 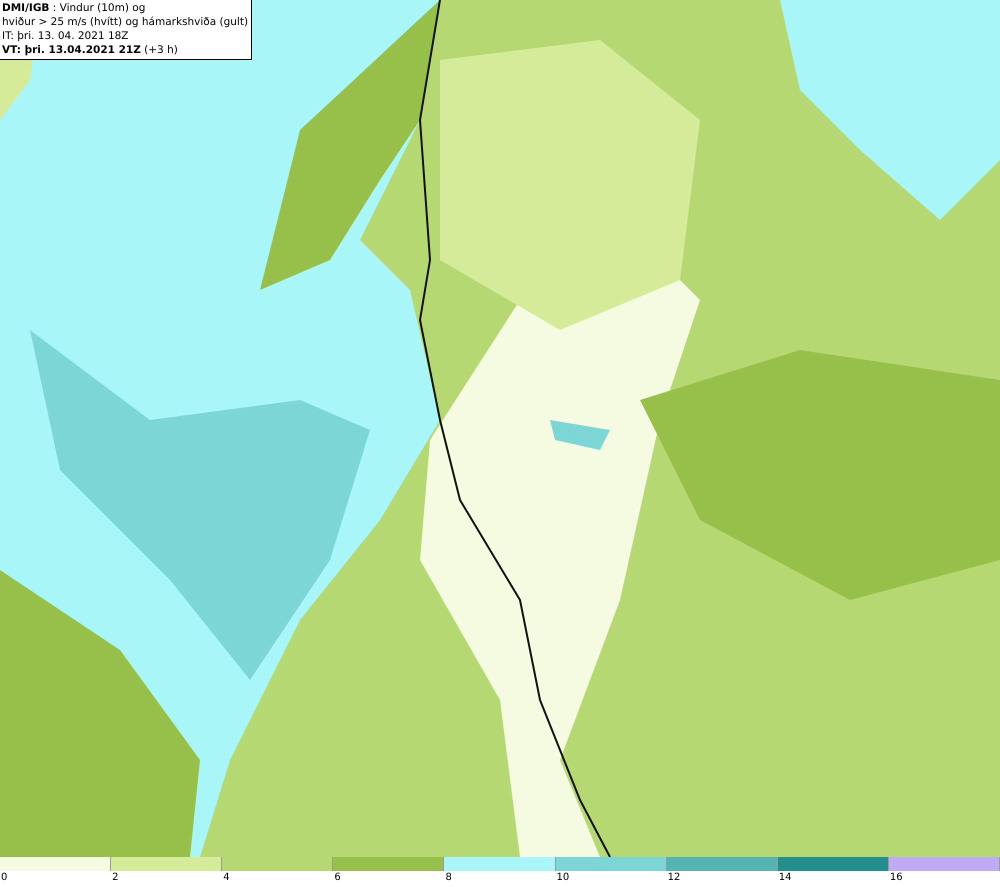 What do you see at coordinates (895, 878) in the screenshot?
I see `legend-label: 16` at bounding box center [895, 878].